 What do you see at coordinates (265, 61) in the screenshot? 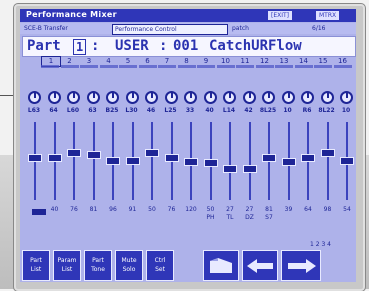
I see `channel-number: 12` at bounding box center [265, 61].